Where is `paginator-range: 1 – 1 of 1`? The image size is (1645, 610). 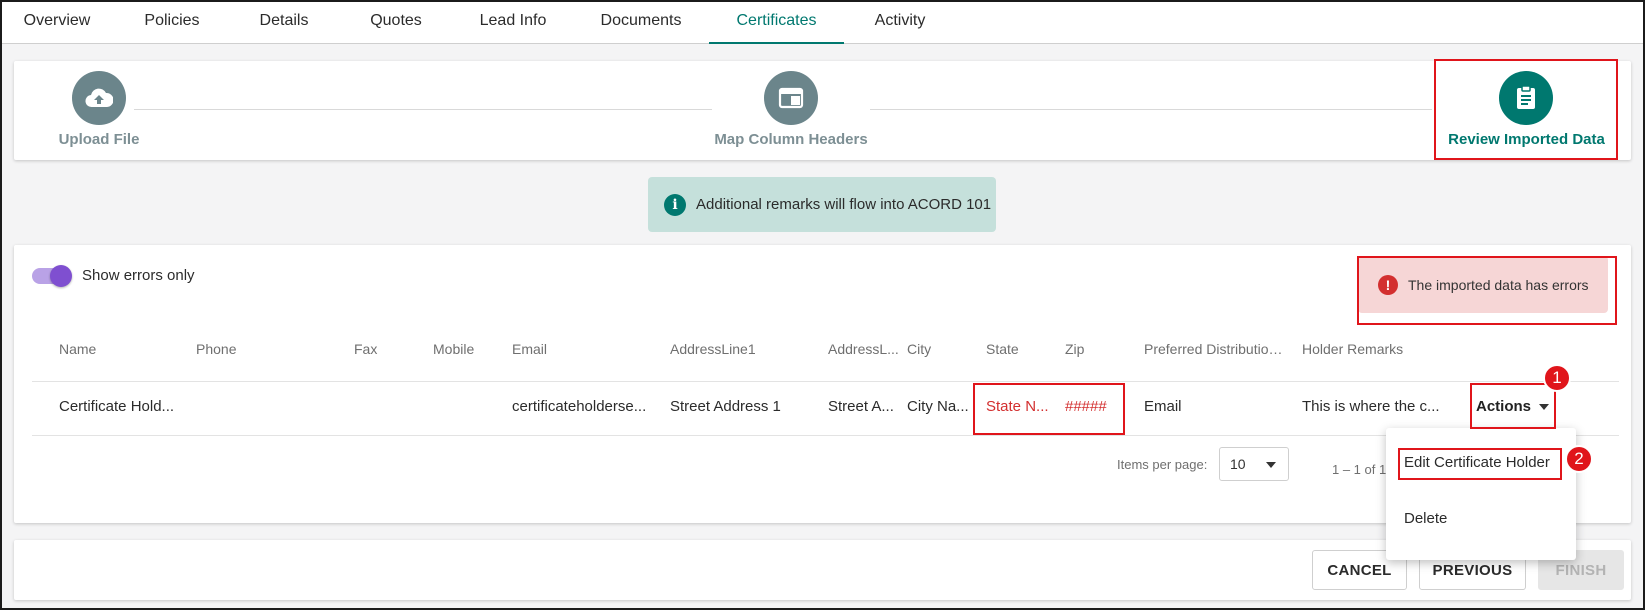 paginator-range: 1 – 1 of 1 is located at coordinates (1359, 469).